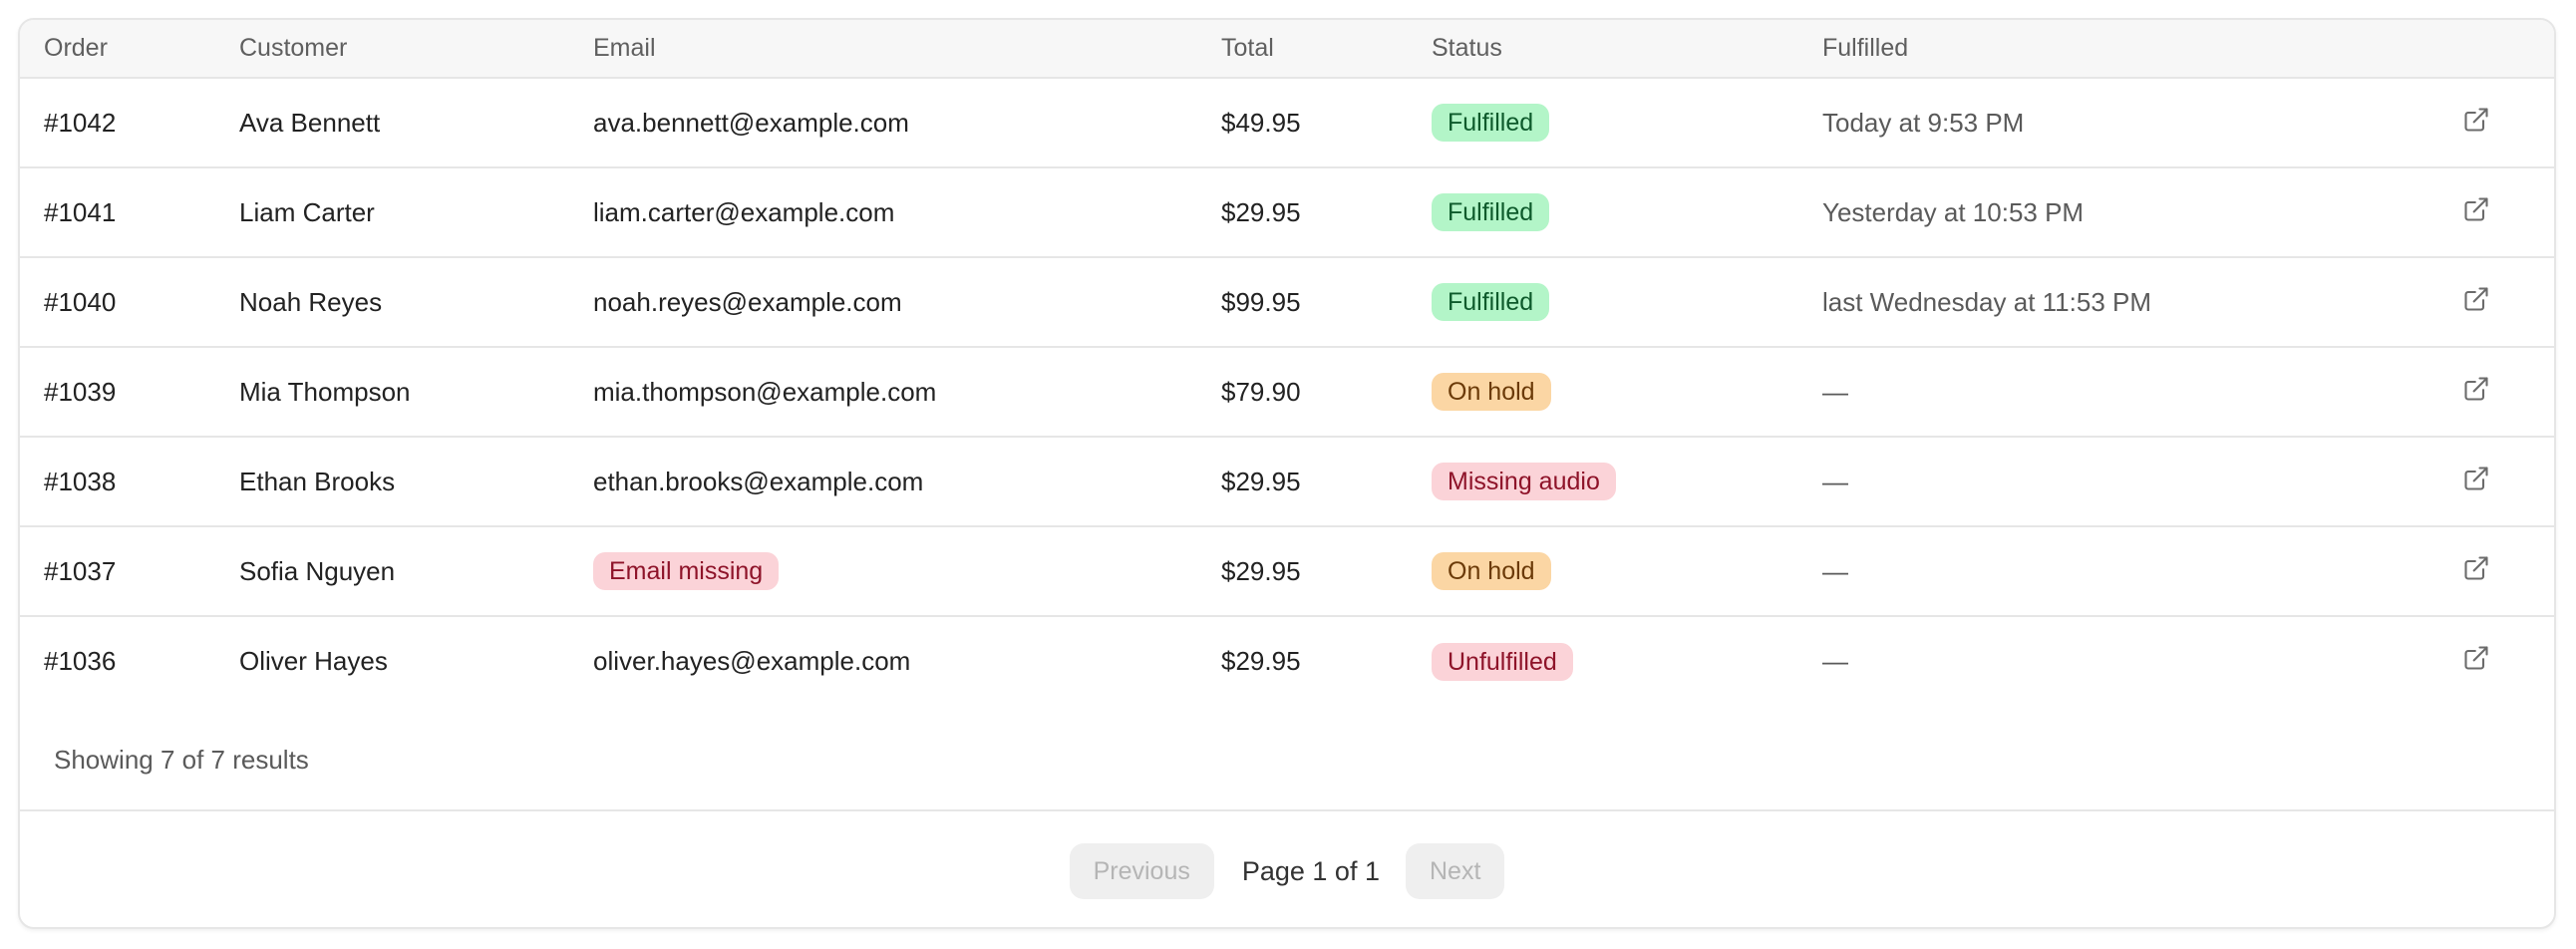 The image size is (2576, 949). Describe the element at coordinates (1326, 49) in the screenshot. I see `column-header-total: Total` at that location.